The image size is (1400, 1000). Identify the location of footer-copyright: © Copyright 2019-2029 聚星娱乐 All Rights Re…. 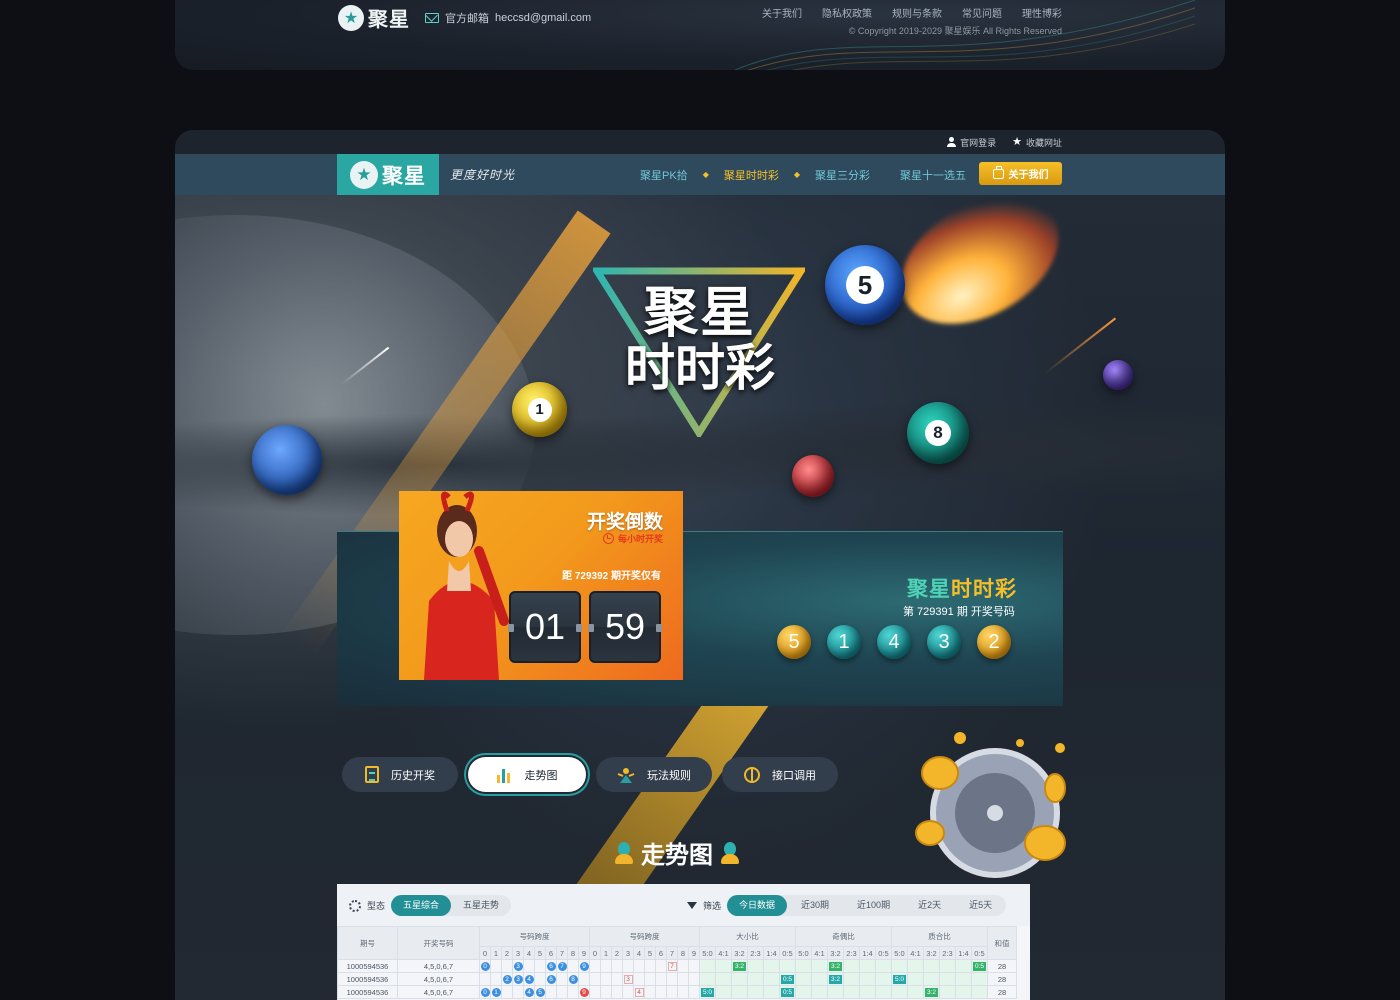
(955, 31).